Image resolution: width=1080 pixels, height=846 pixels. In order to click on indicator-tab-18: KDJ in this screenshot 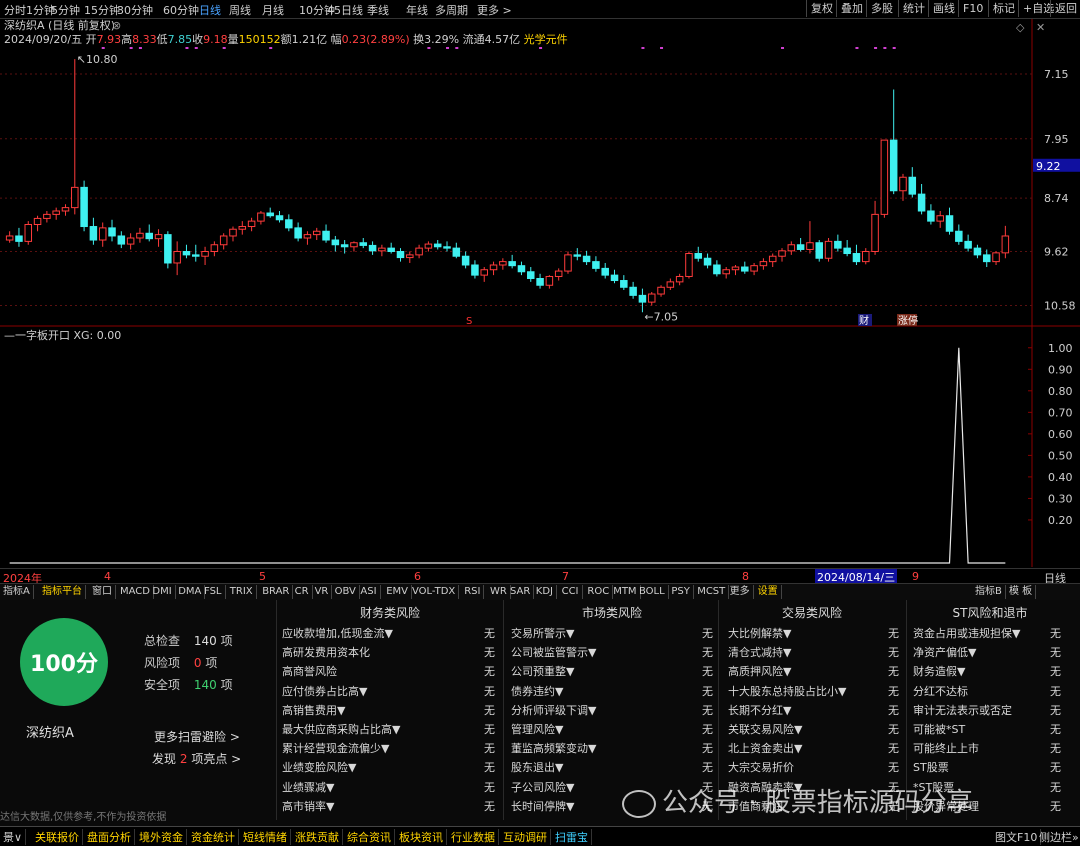, I will do `click(545, 592)`.